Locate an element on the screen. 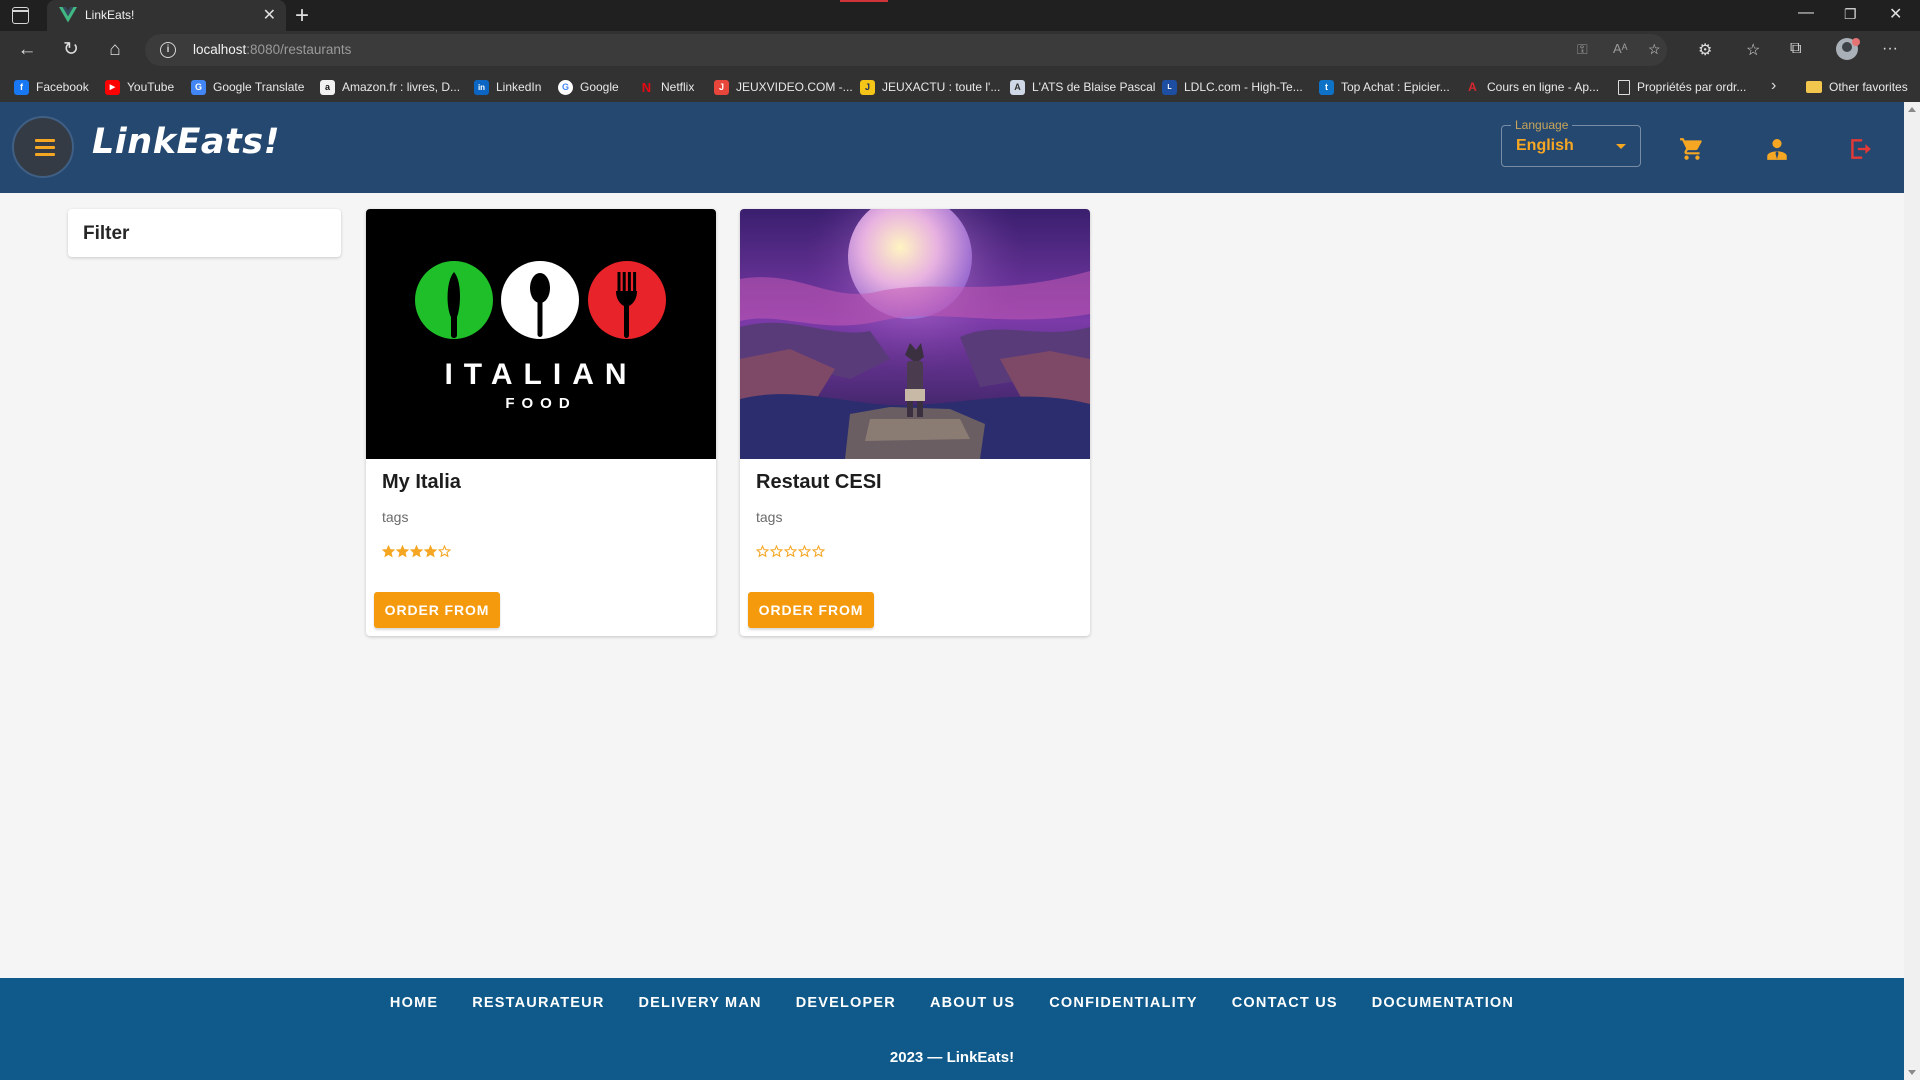 This screenshot has width=1920, height=1080. vue-logo-icon is located at coordinates (68, 15).